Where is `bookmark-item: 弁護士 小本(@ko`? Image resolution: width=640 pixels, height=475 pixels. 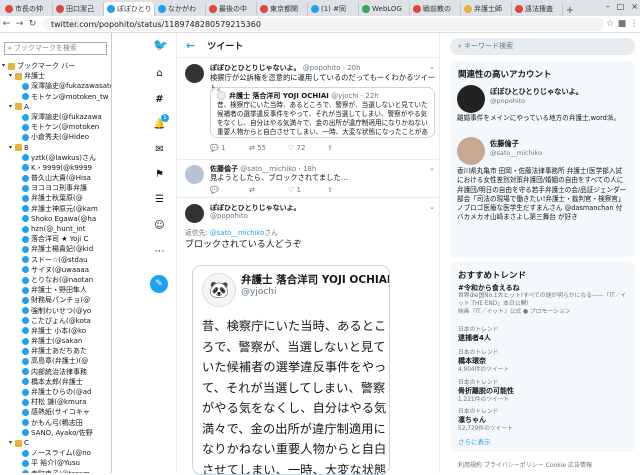 bookmark-item: 弁護士 小本(@ko is located at coordinates (55, 331).